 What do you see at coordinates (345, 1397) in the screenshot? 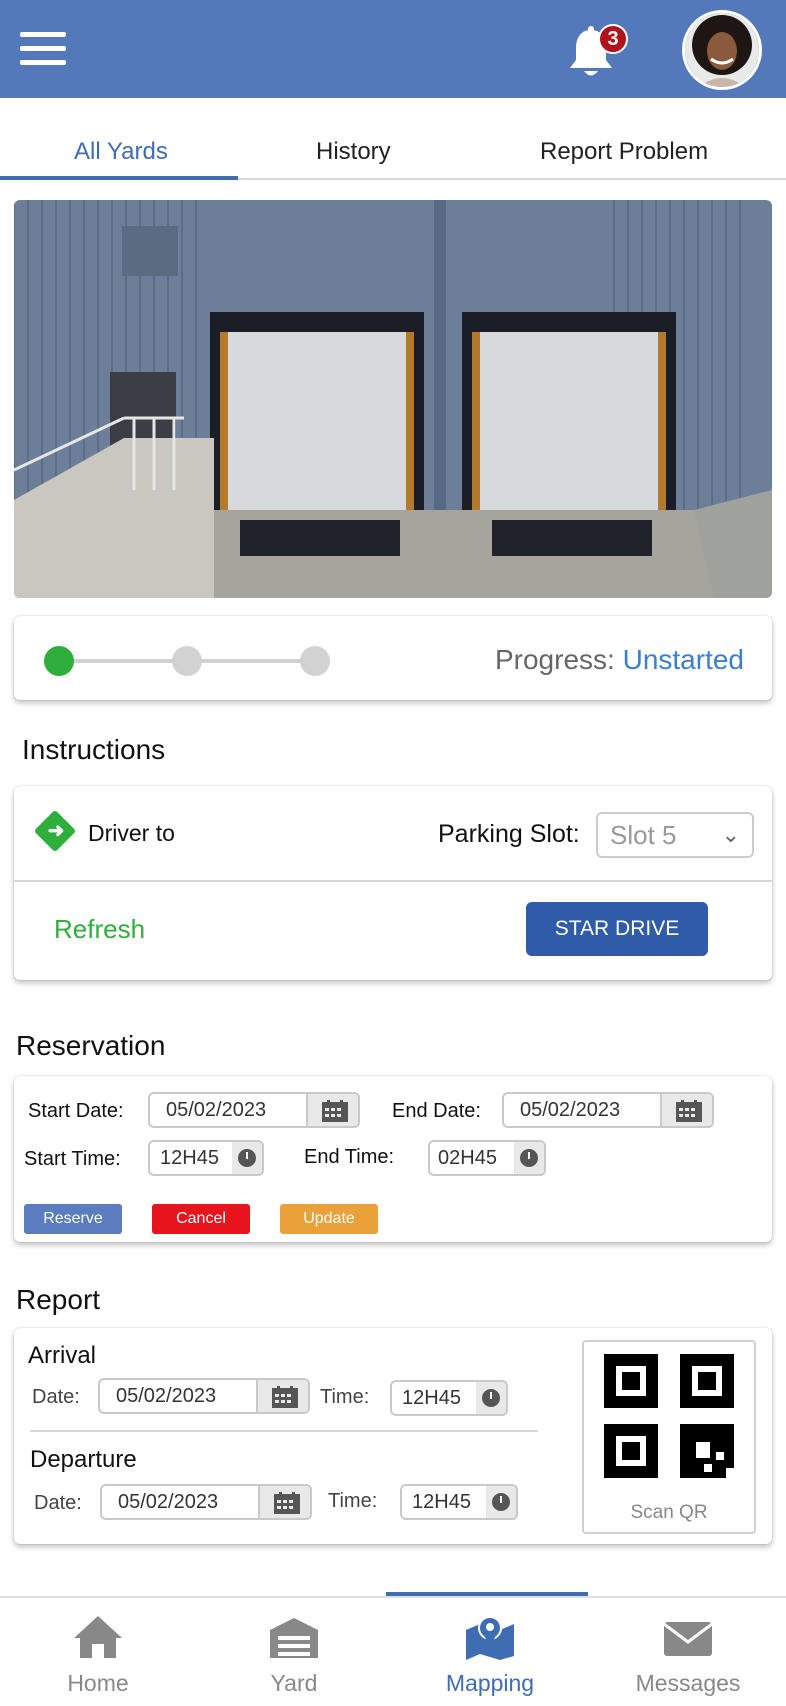
I see `arrival-time-label: Time:` at bounding box center [345, 1397].